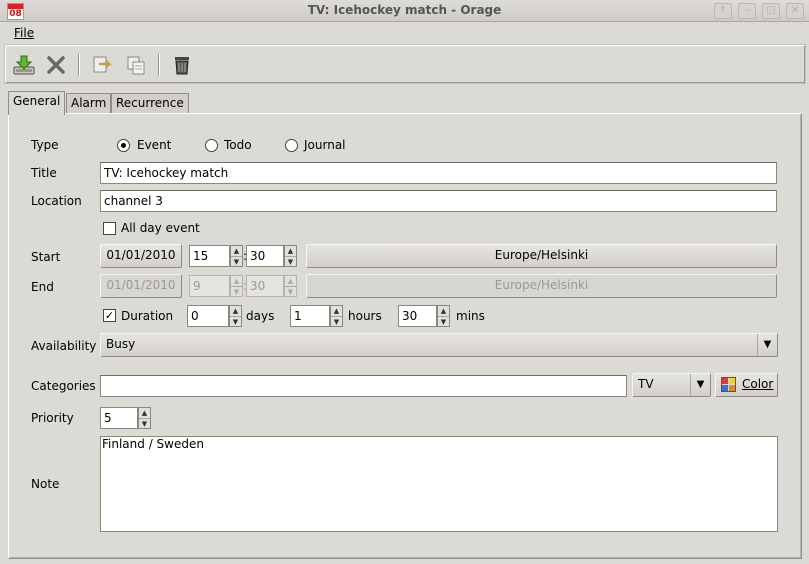 This screenshot has width=809, height=564. Describe the element at coordinates (209, 286) in the screenshot. I see `end-hour-value: 9` at that location.